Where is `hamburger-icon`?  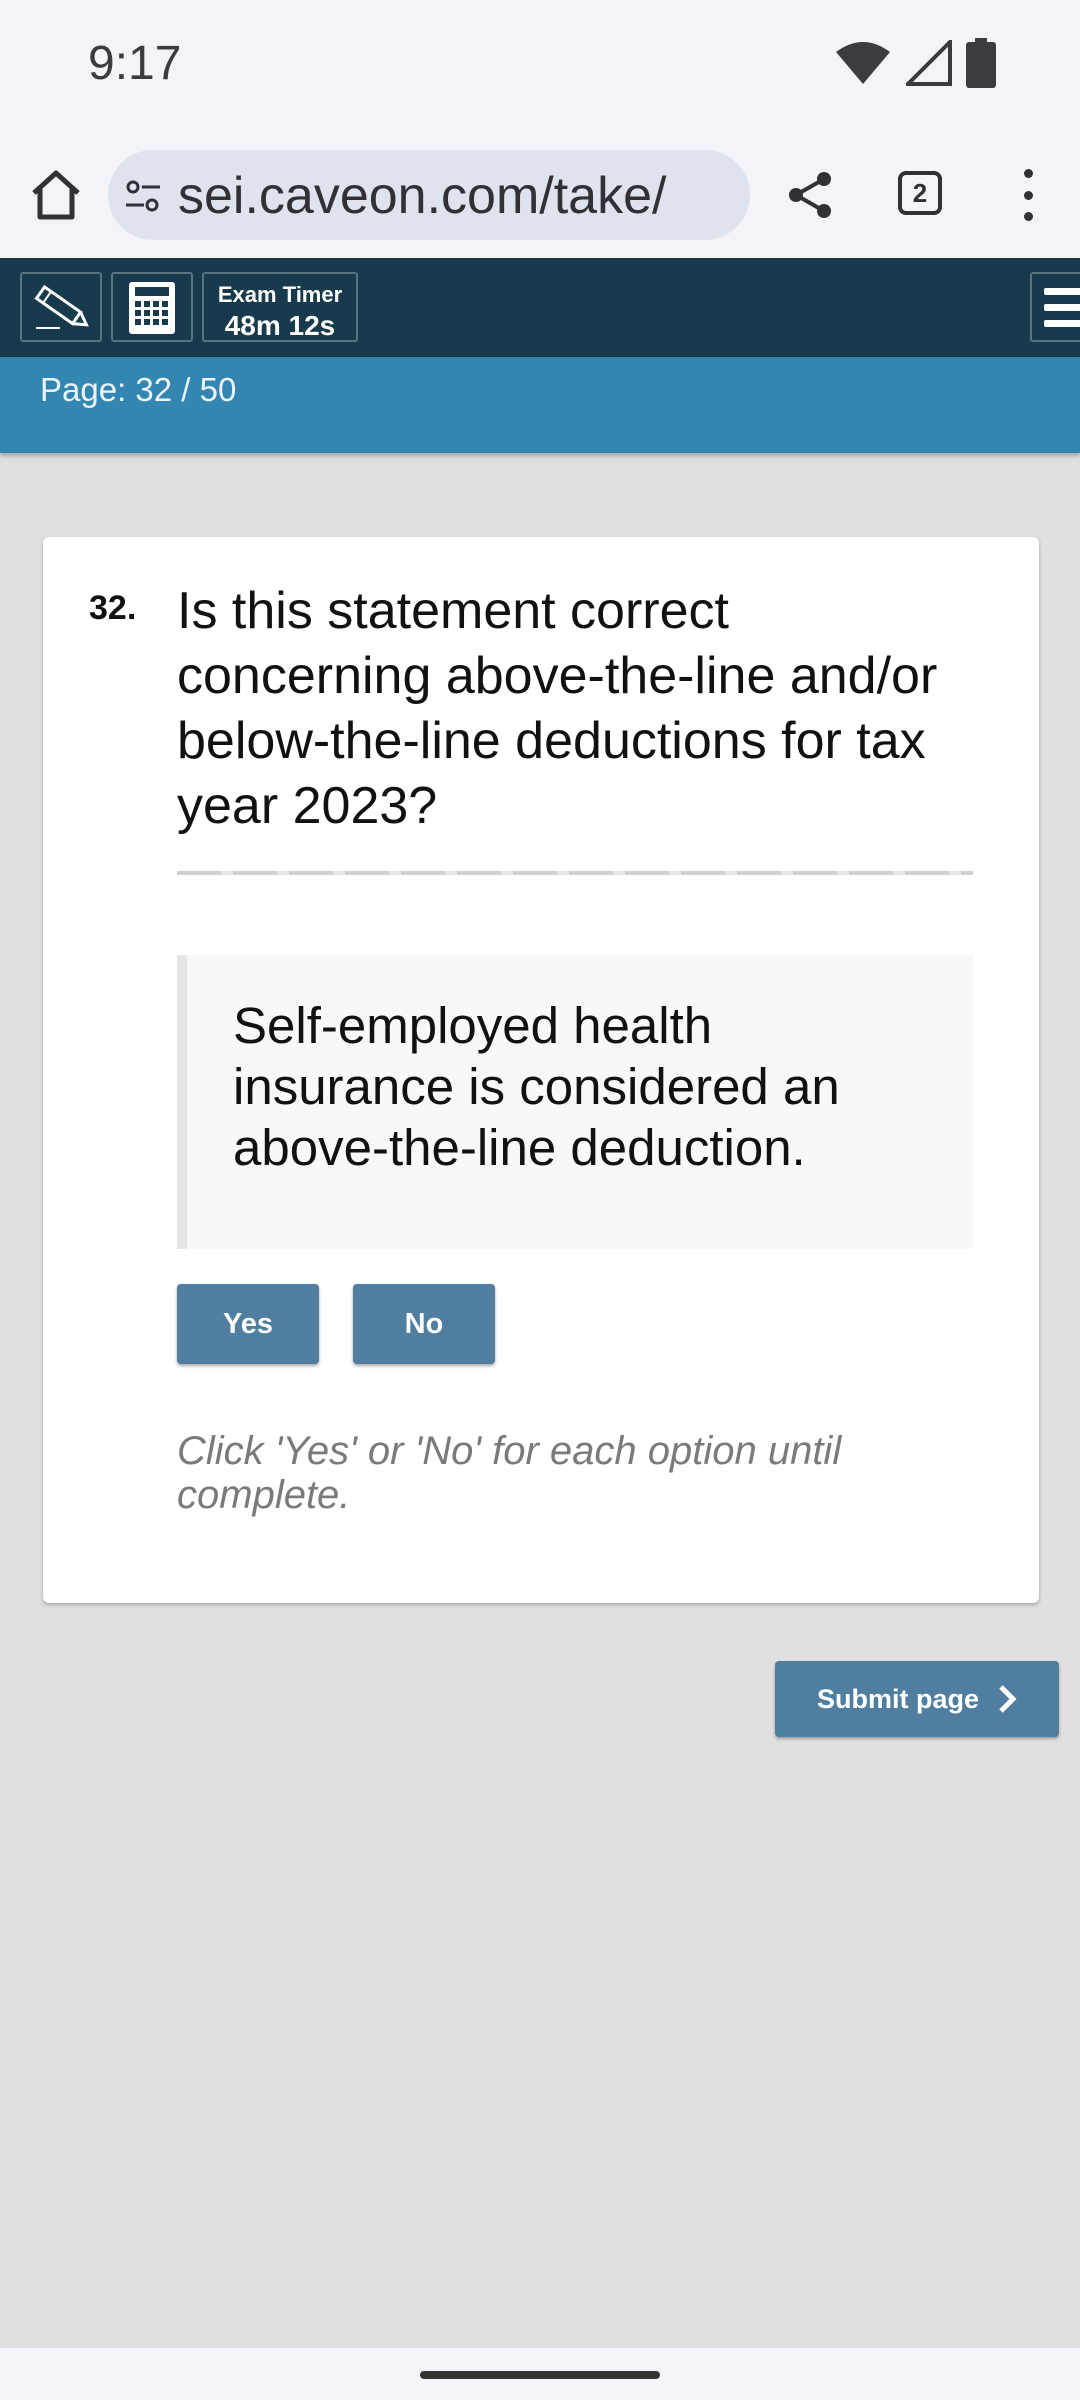 hamburger-icon is located at coordinates (1055, 307).